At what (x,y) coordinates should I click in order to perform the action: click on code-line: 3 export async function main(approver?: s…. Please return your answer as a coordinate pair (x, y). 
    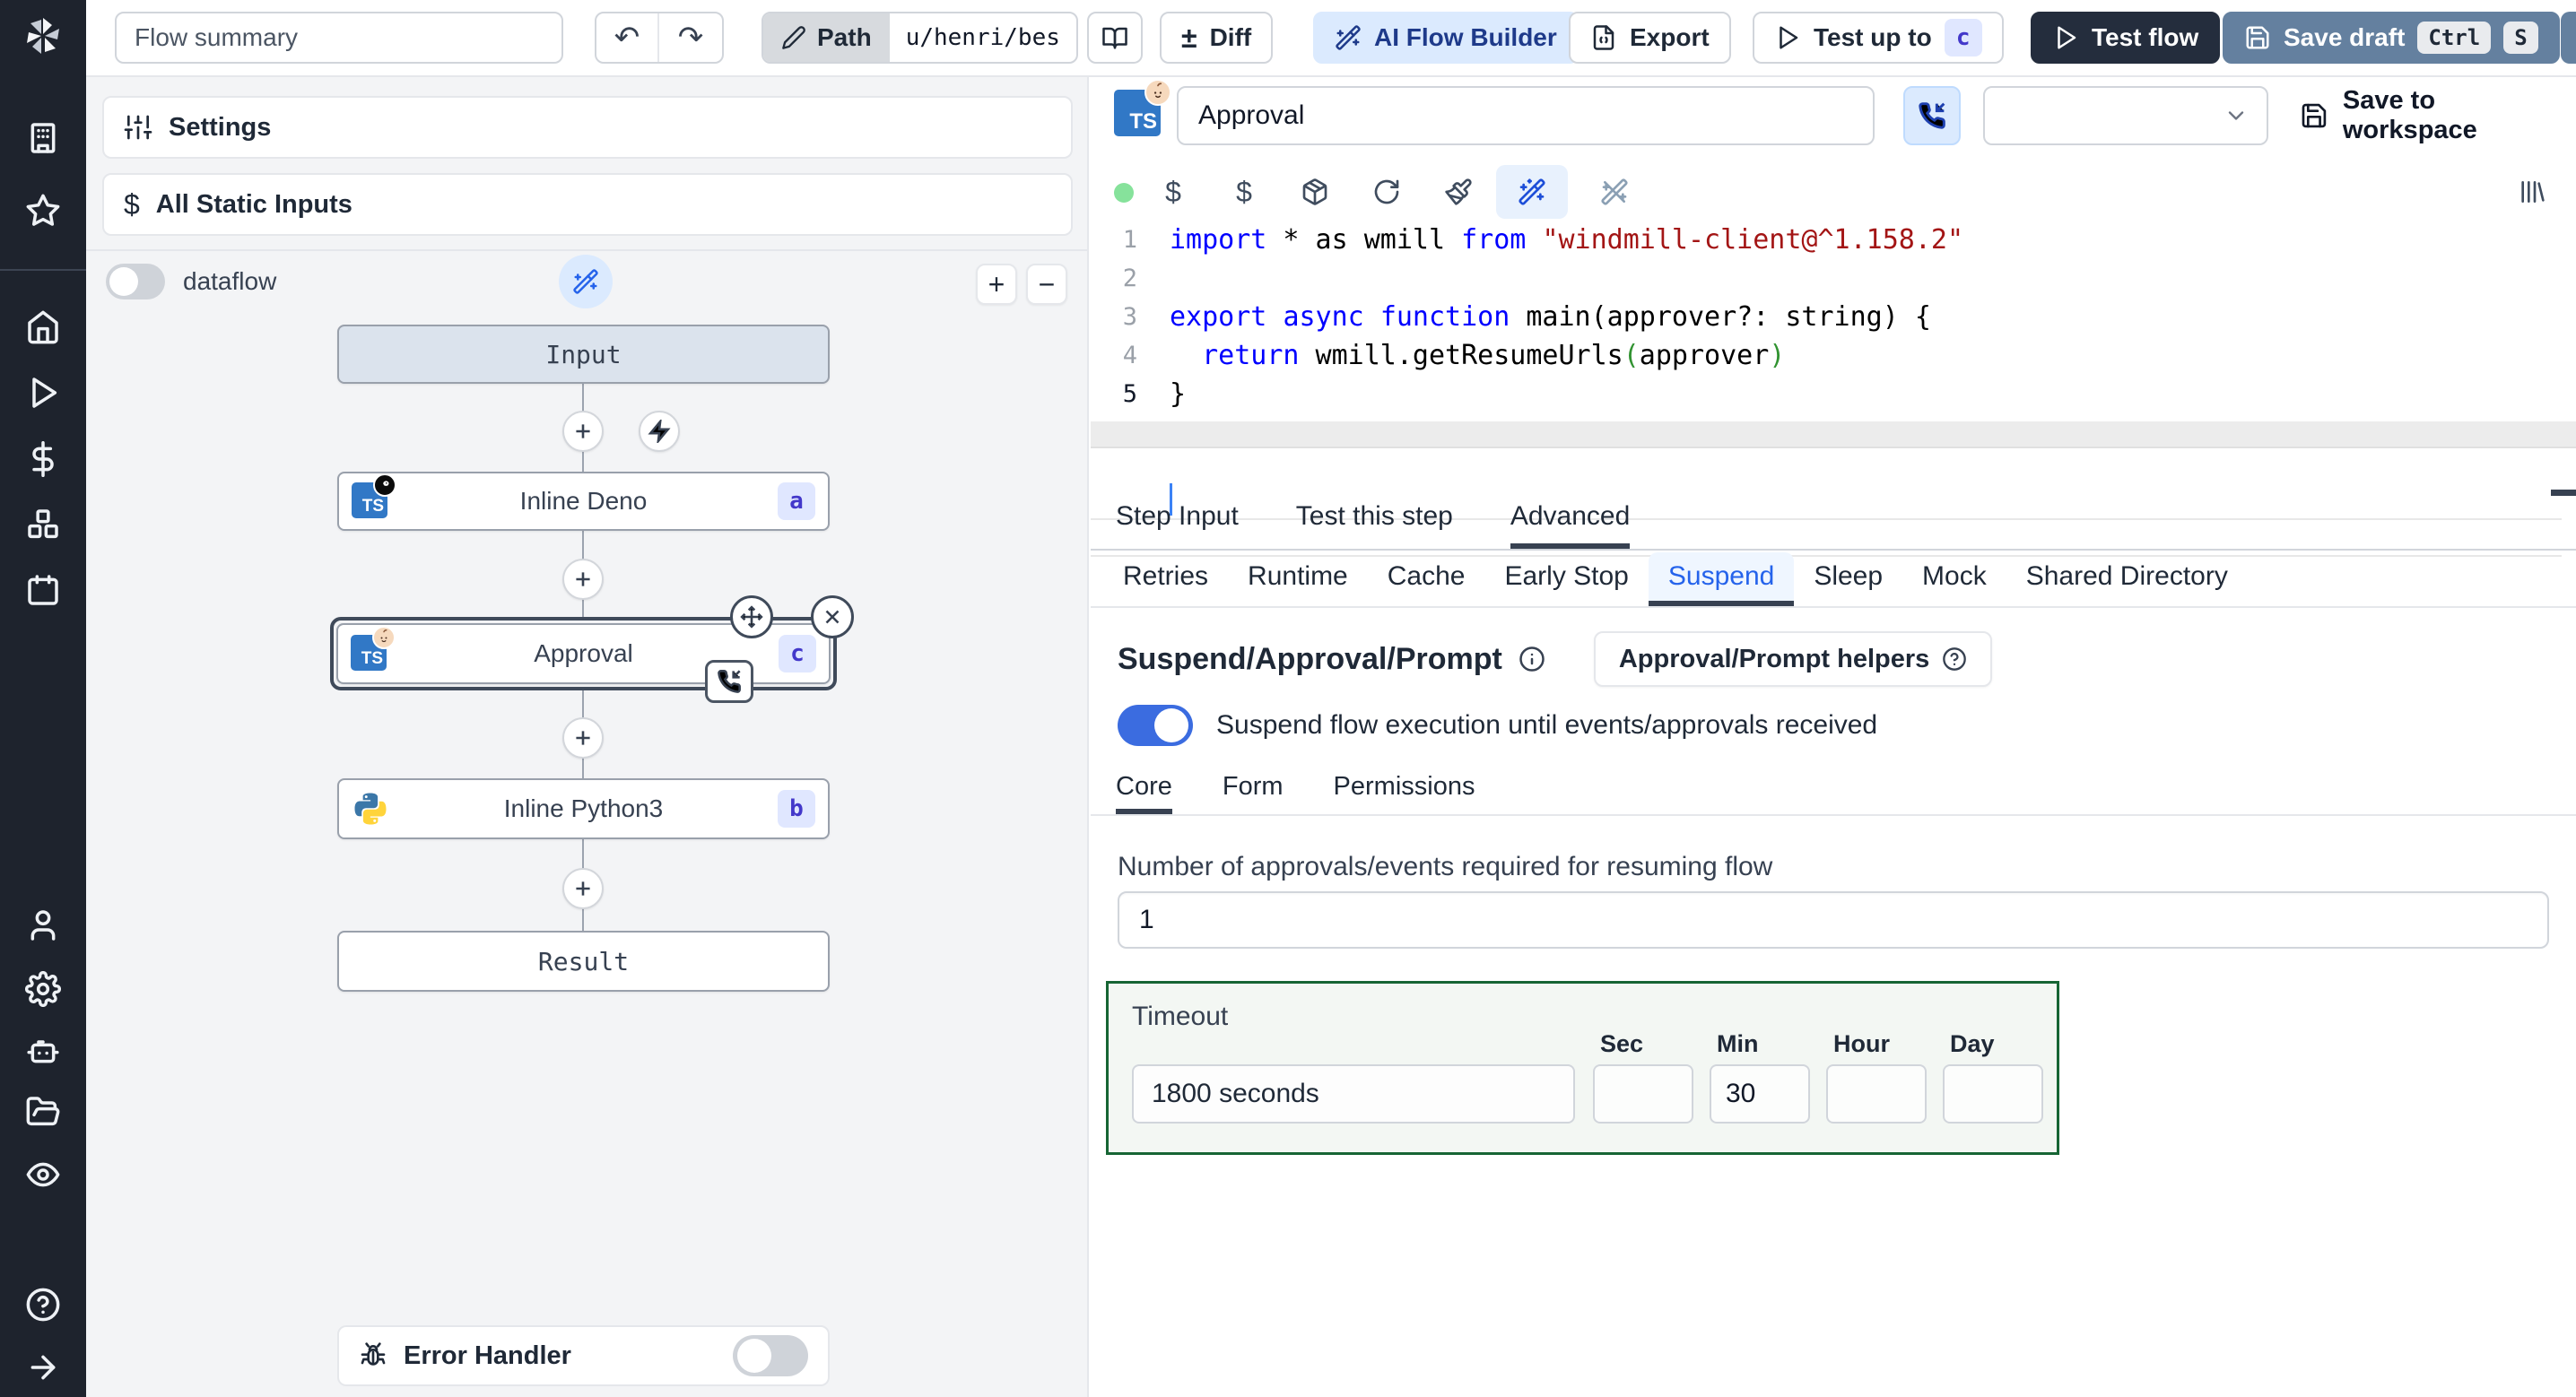
    Looking at the image, I should click on (1526, 317).